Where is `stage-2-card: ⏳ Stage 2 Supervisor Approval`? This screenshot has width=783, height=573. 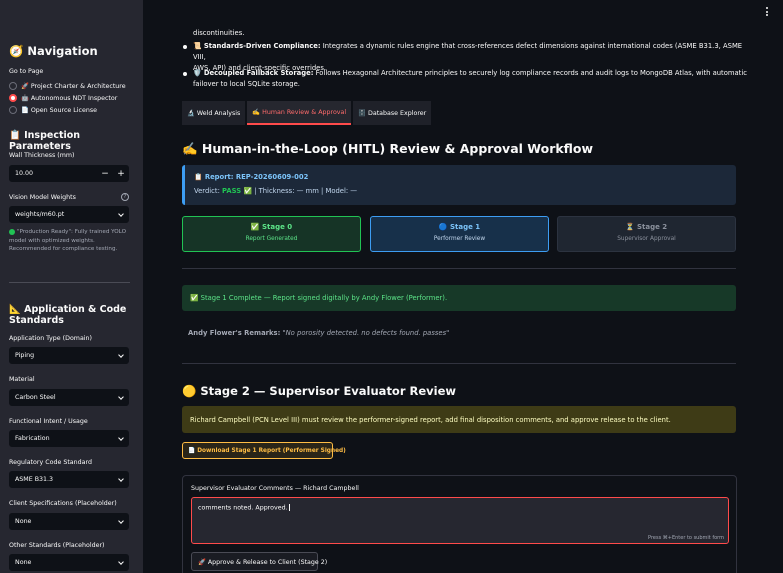
stage-2-card: ⏳ Stage 2 Supervisor Approval is located at coordinates (646, 234).